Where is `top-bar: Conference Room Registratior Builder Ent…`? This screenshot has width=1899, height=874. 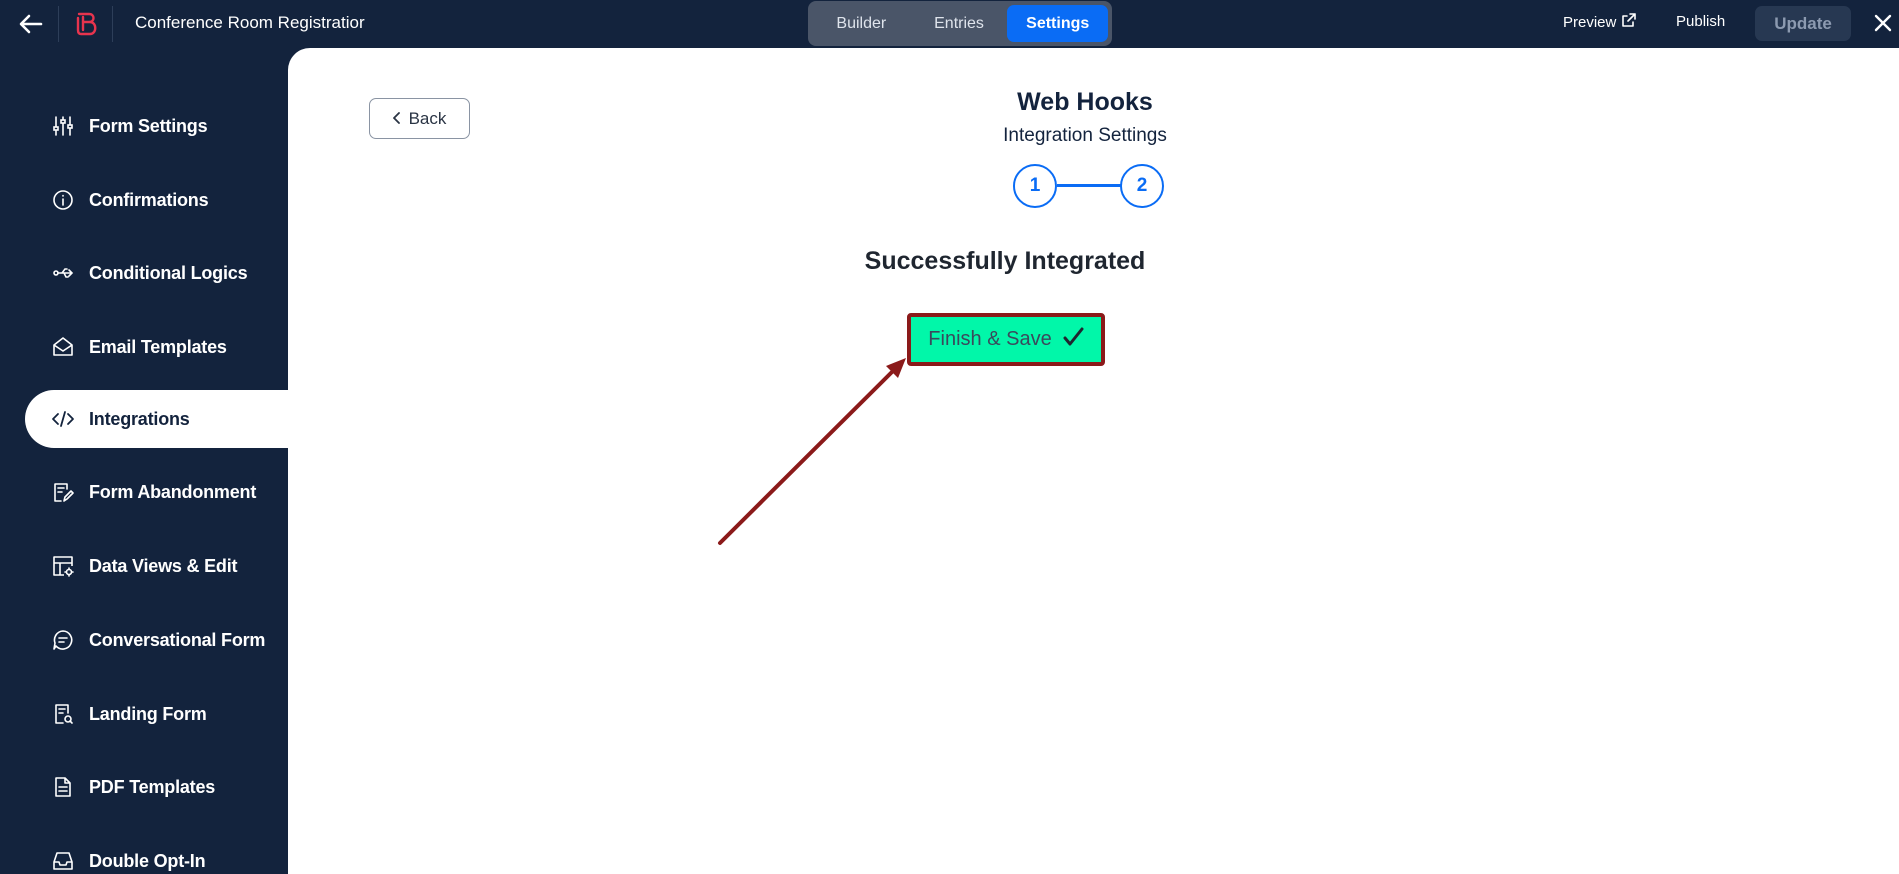
top-bar: Conference Room Registratior Builder Ent… is located at coordinates (949, 24).